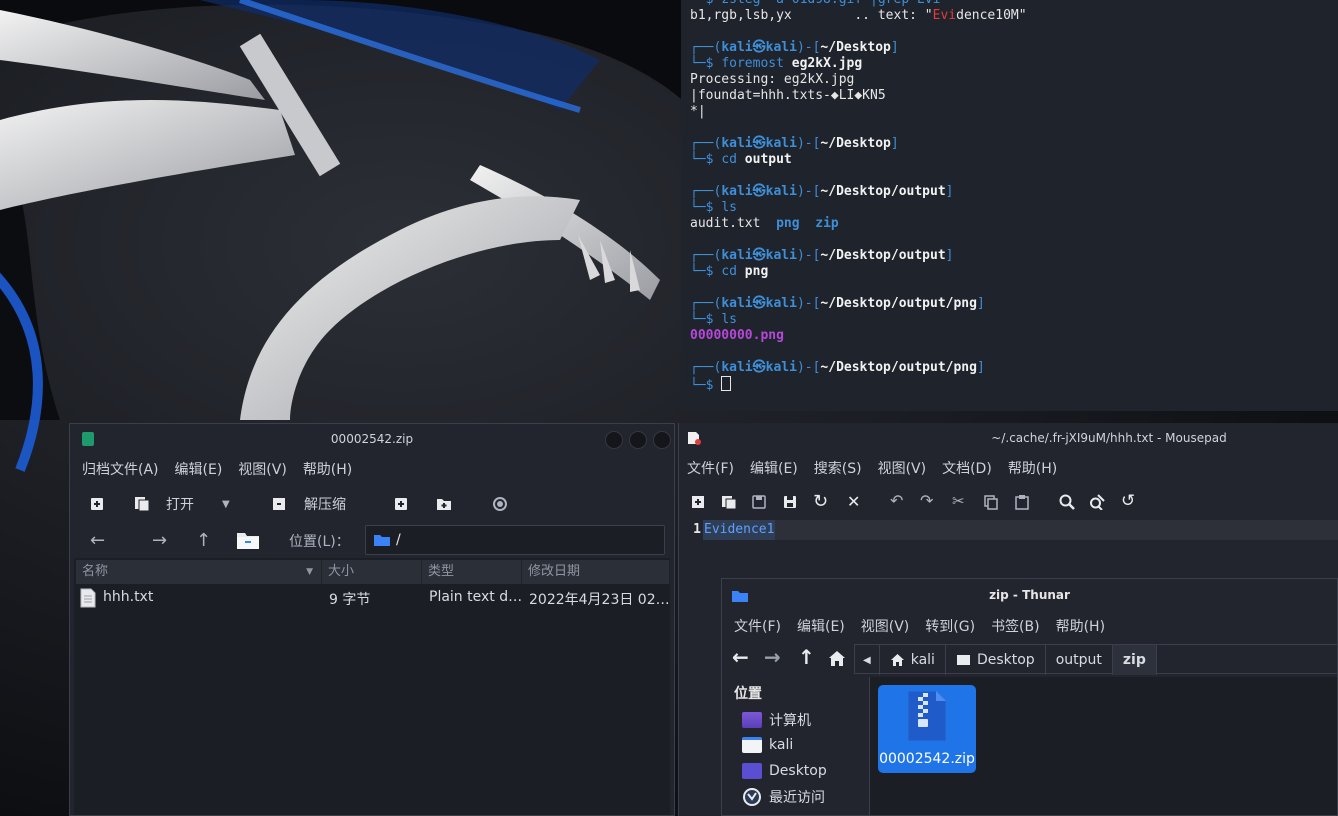  I want to click on add-folder-icon, so click(444, 504).